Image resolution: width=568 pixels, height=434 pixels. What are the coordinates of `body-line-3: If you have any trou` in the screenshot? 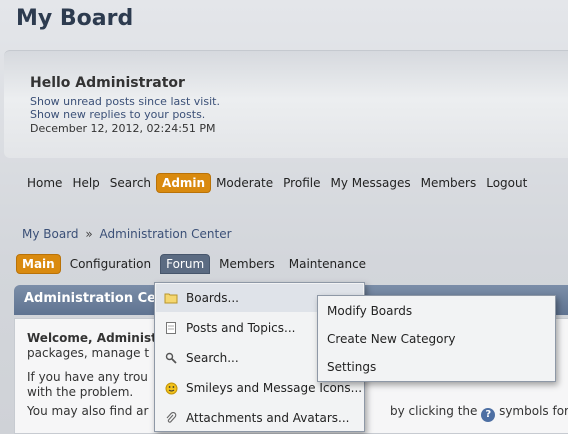 It's located at (87, 377).